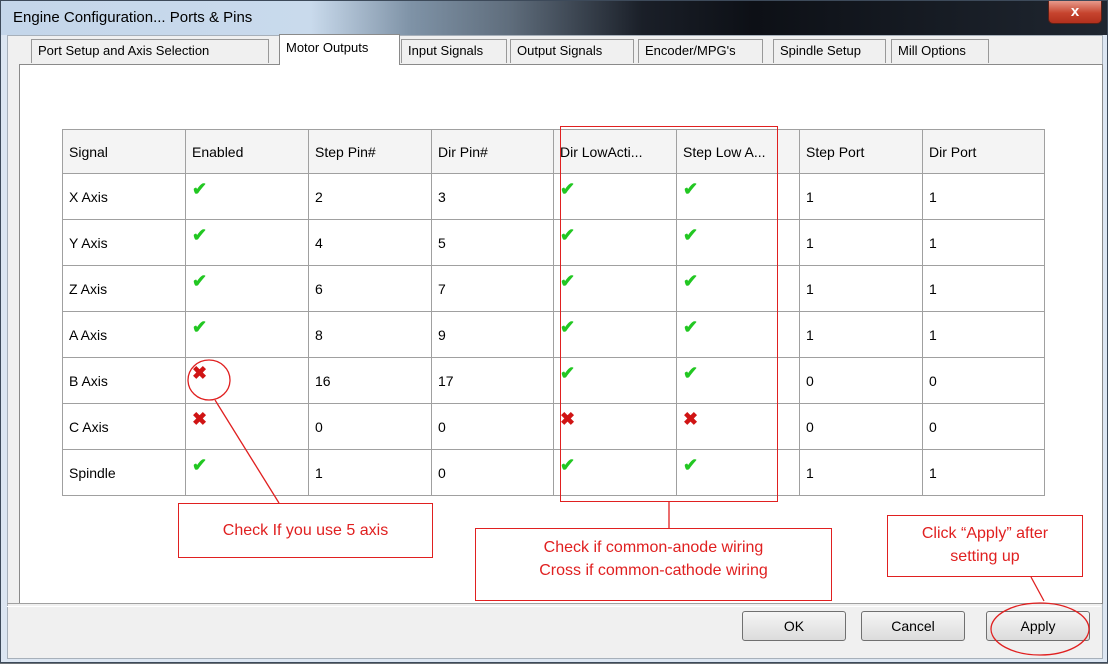 This screenshot has width=1108, height=664. What do you see at coordinates (985, 556) in the screenshot?
I see `apply-note-line2: setting up` at bounding box center [985, 556].